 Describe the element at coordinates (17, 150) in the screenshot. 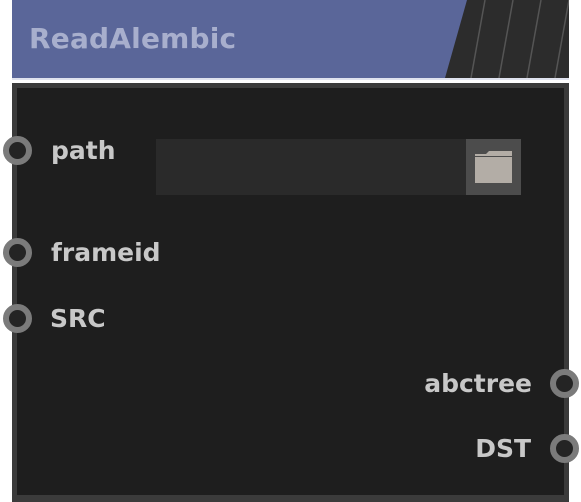

I see `path-input-port` at that location.